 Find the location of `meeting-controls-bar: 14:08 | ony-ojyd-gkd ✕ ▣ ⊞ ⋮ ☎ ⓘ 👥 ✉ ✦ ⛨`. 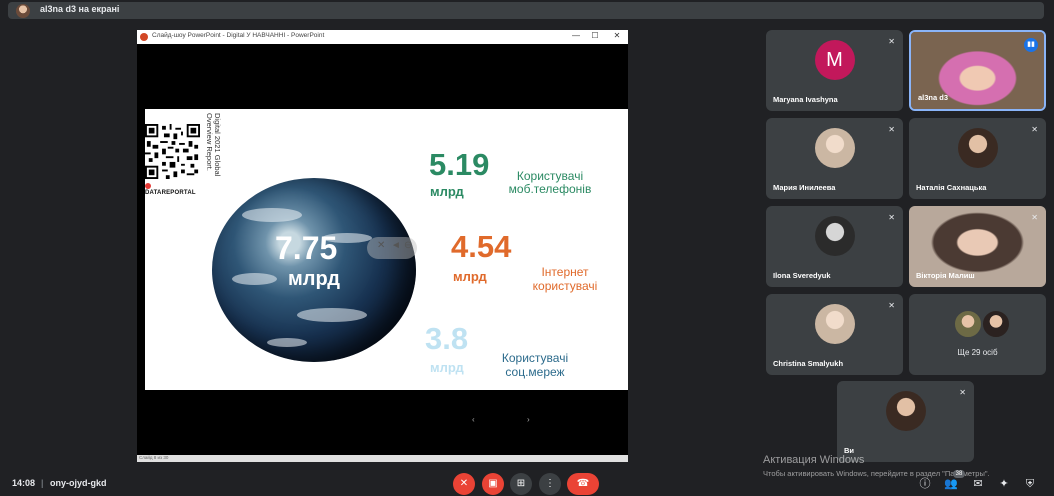

meeting-controls-bar: 14:08 | ony-ojyd-gkd ✕ ▣ ⊞ ⋮ ☎ ⓘ 👥 ✉ ✦ ⛨ is located at coordinates (527, 484).